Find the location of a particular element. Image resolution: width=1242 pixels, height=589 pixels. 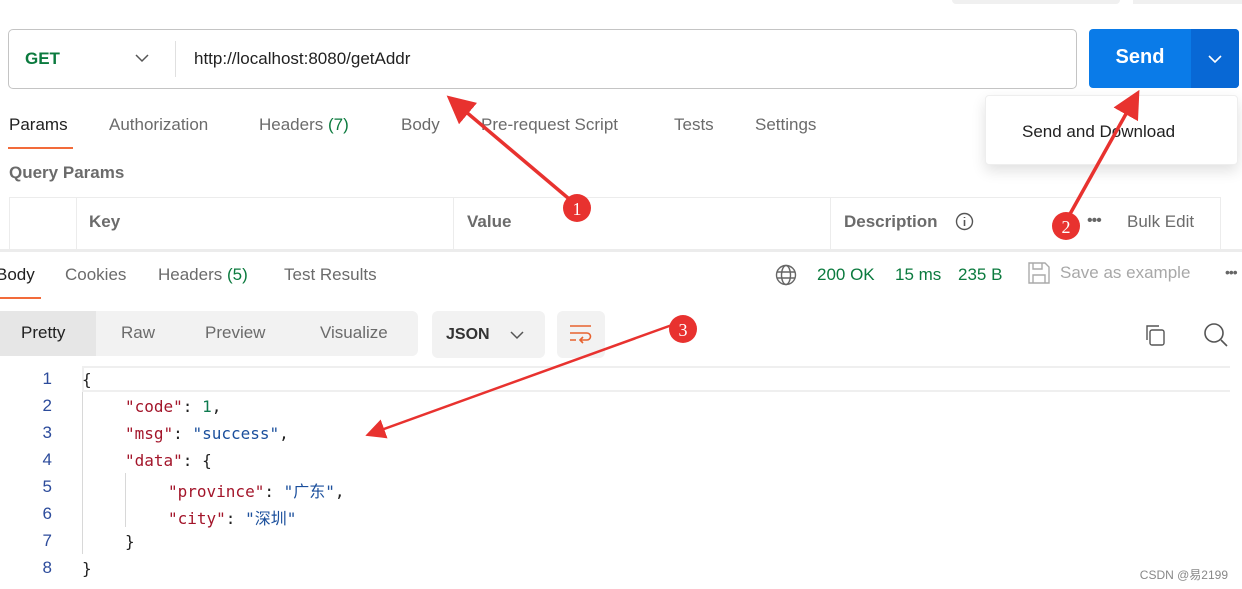

view-preview: Preview is located at coordinates (235, 333).